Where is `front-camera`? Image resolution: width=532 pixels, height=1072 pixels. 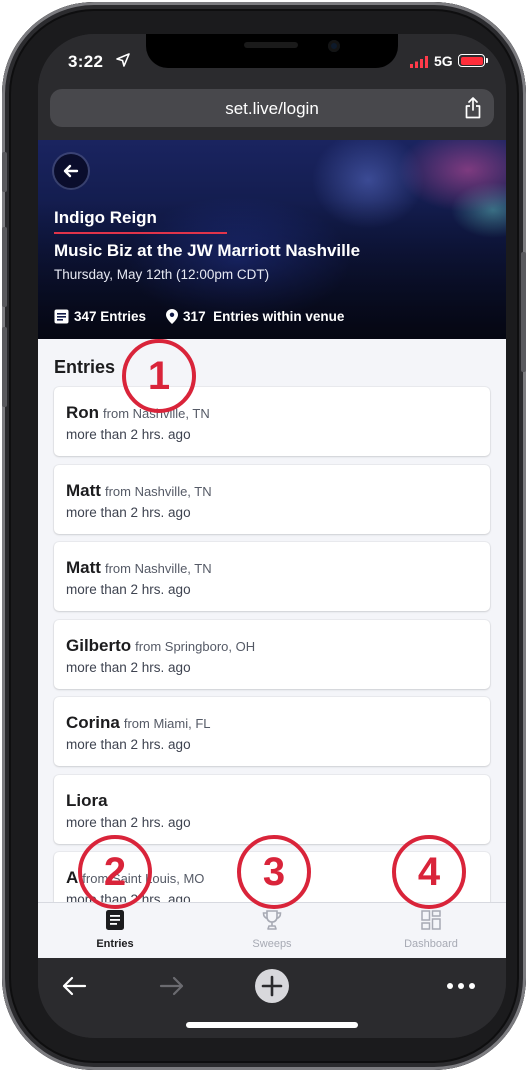
front-camera is located at coordinates (334, 46).